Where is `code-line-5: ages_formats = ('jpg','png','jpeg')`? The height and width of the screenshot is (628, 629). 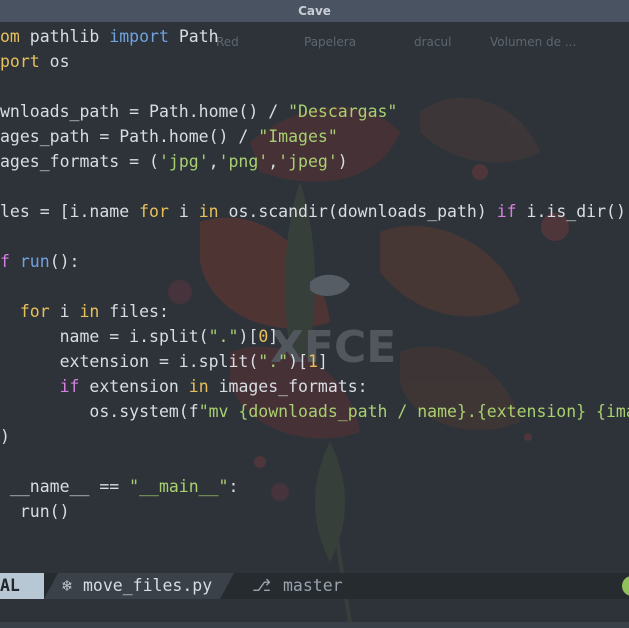 code-line-5: ages_formats = ('jpg','png','jpeg') is located at coordinates (174, 161).